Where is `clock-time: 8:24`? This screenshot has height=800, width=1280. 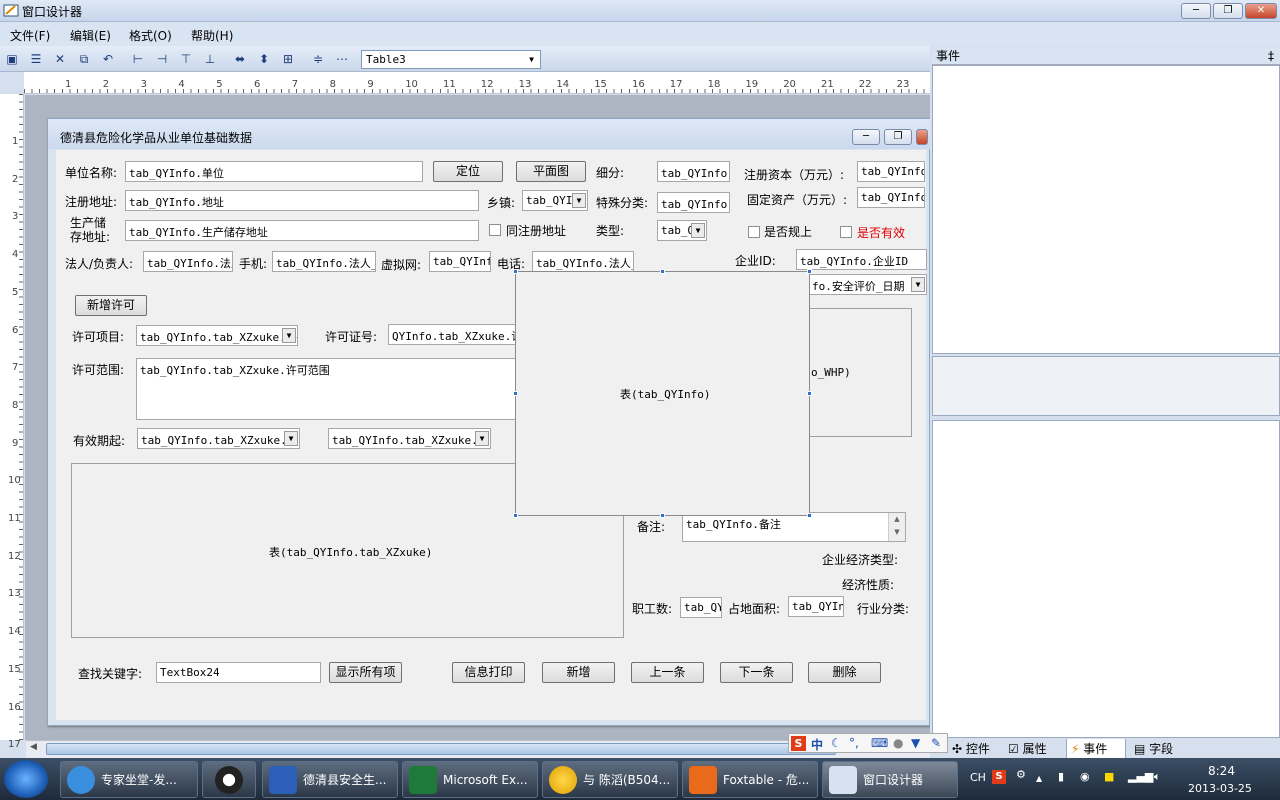 clock-time: 8:24 is located at coordinates (1221, 771).